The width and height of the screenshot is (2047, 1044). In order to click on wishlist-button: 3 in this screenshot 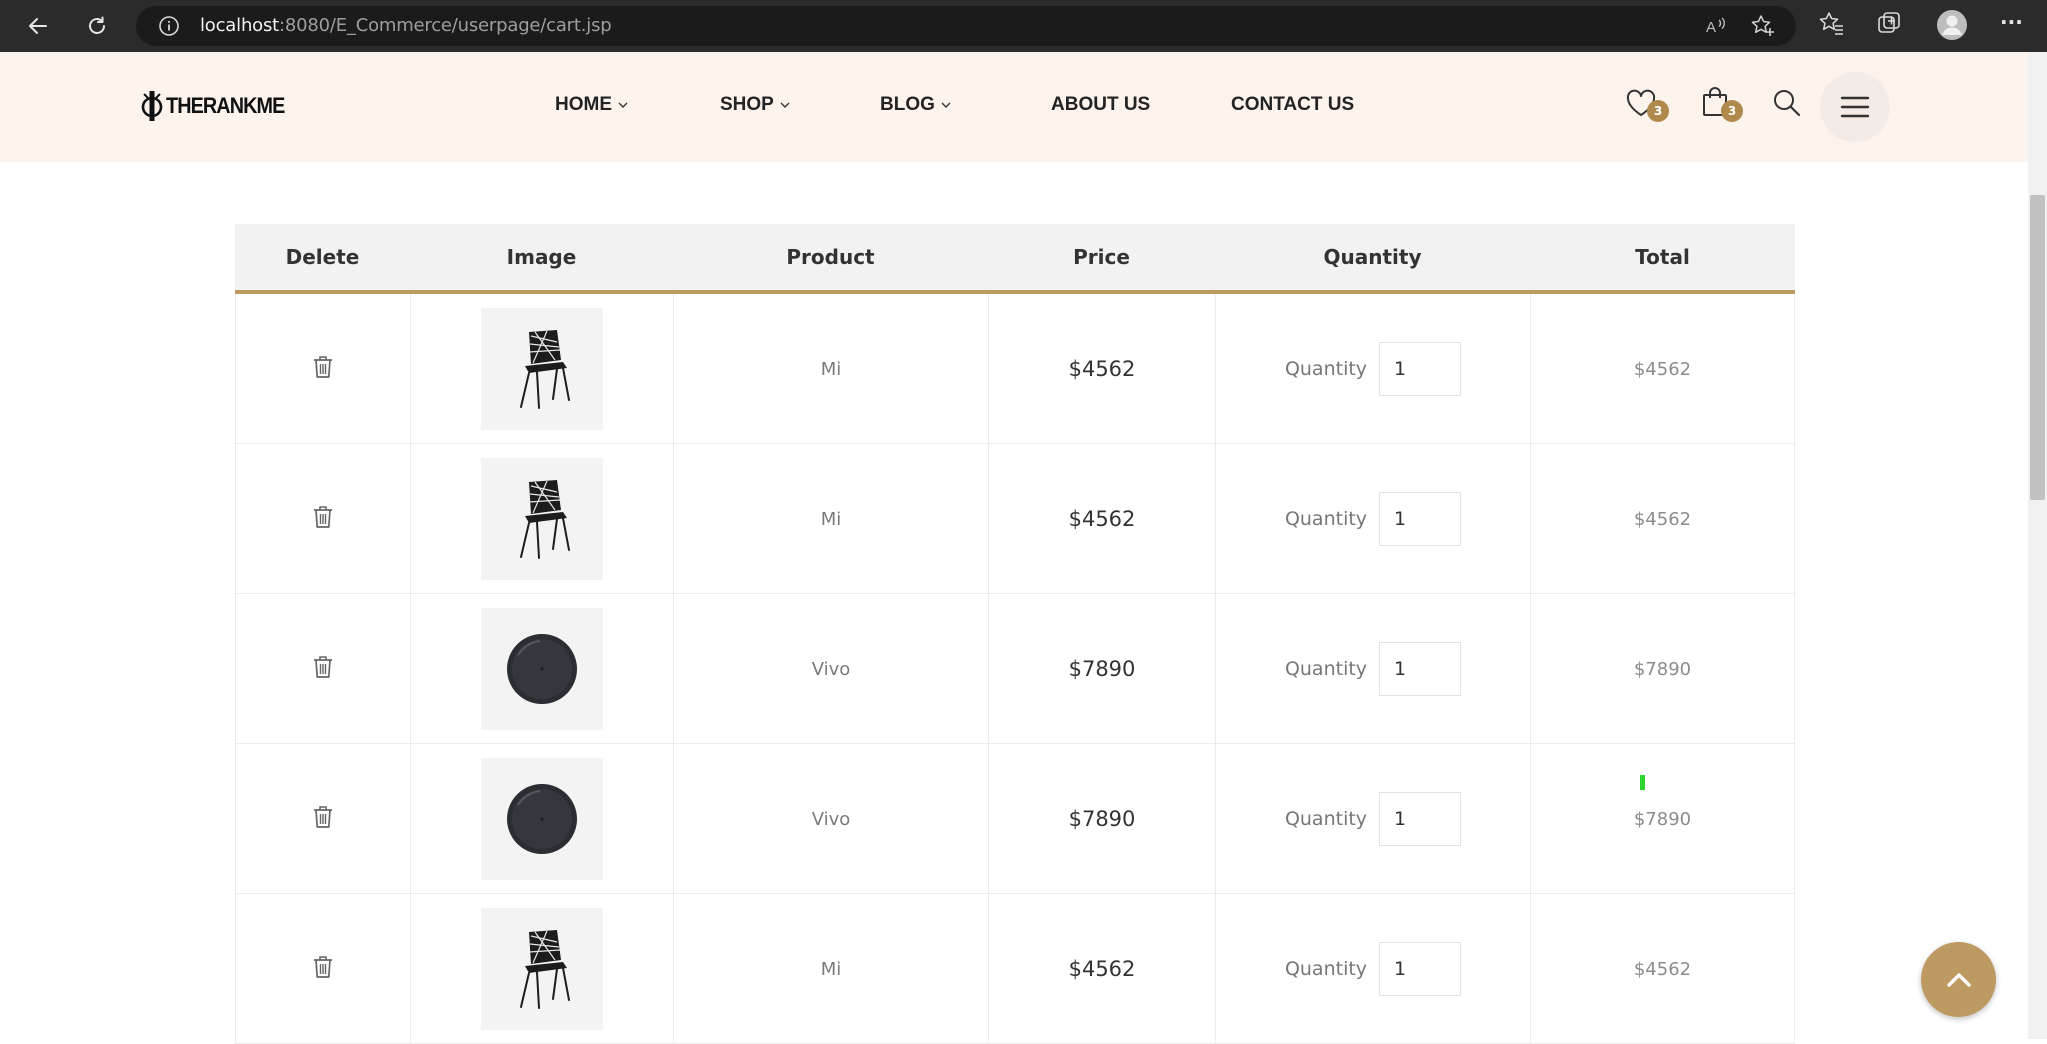, I will do `click(1647, 105)`.